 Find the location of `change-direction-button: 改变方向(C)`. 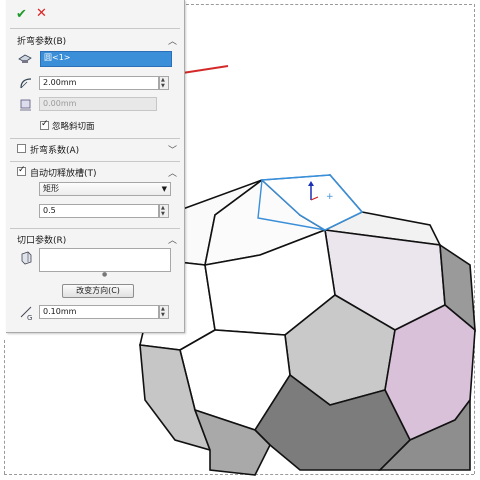

change-direction-button: 改变方向(C) is located at coordinates (98, 291).